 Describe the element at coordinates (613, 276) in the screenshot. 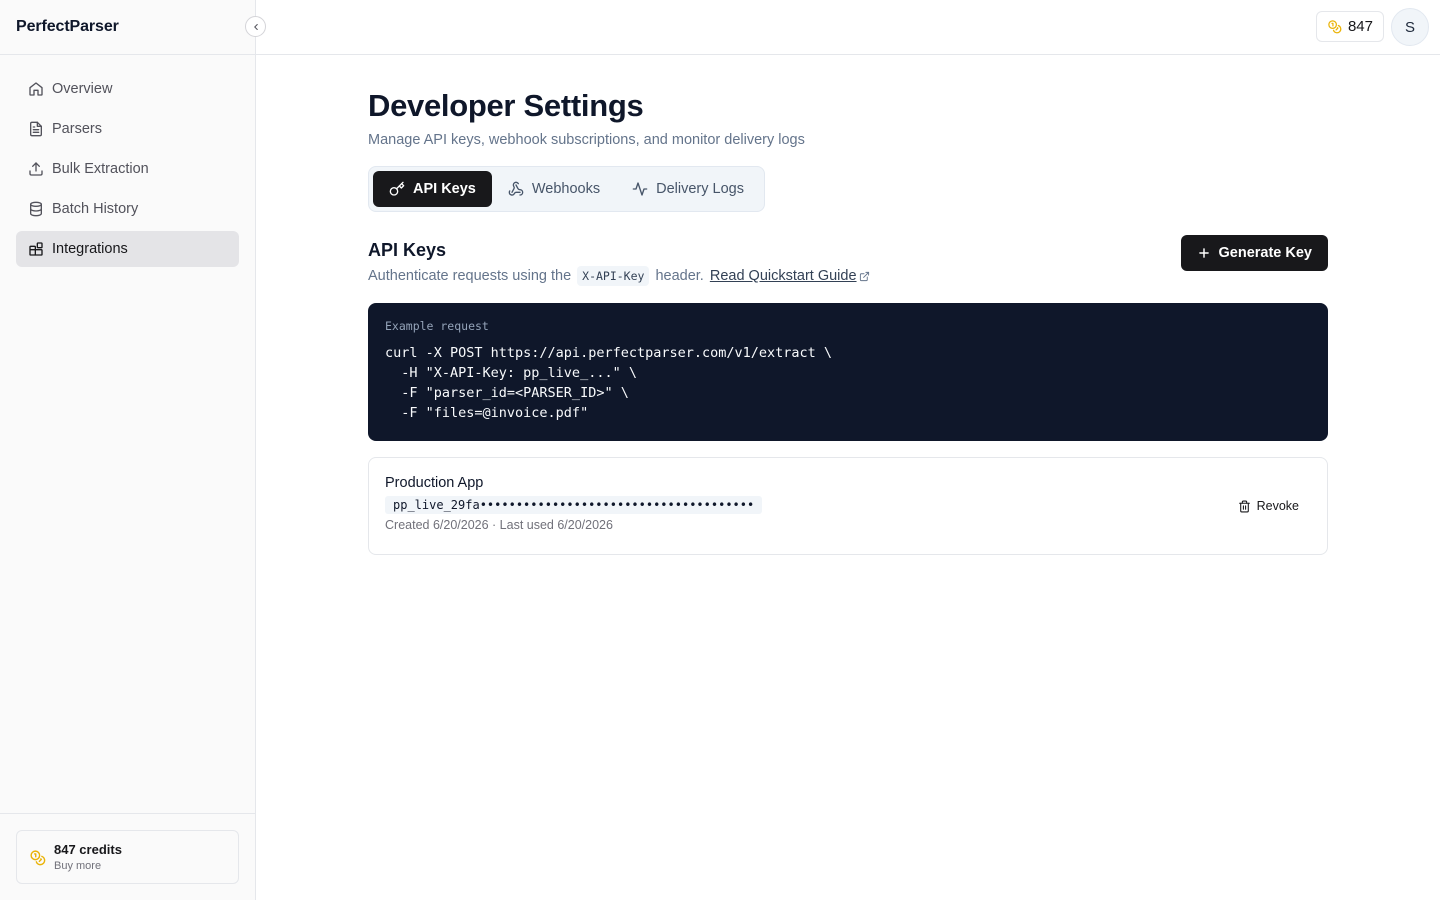

I see `header-name-code: X-API-Key` at that location.